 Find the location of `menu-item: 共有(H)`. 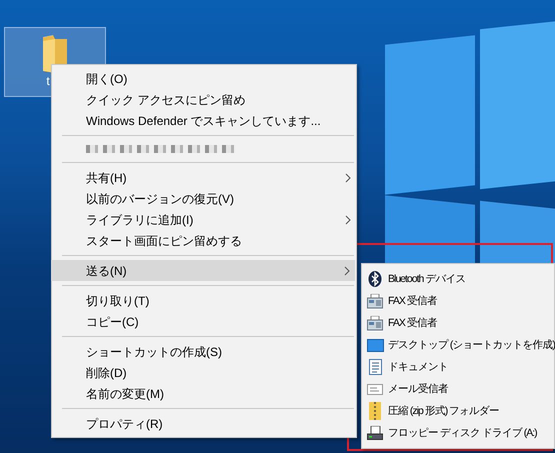

menu-item: 共有(H) is located at coordinates (204, 177).